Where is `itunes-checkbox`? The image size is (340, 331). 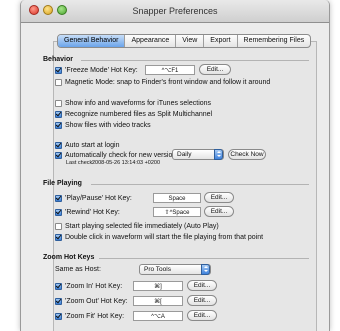
itunes-checkbox is located at coordinates (58, 103).